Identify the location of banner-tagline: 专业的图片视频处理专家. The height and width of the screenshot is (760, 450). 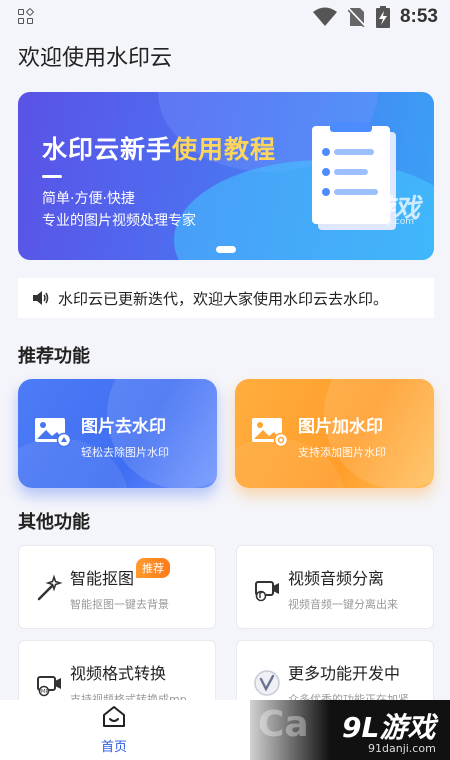
(119, 221).